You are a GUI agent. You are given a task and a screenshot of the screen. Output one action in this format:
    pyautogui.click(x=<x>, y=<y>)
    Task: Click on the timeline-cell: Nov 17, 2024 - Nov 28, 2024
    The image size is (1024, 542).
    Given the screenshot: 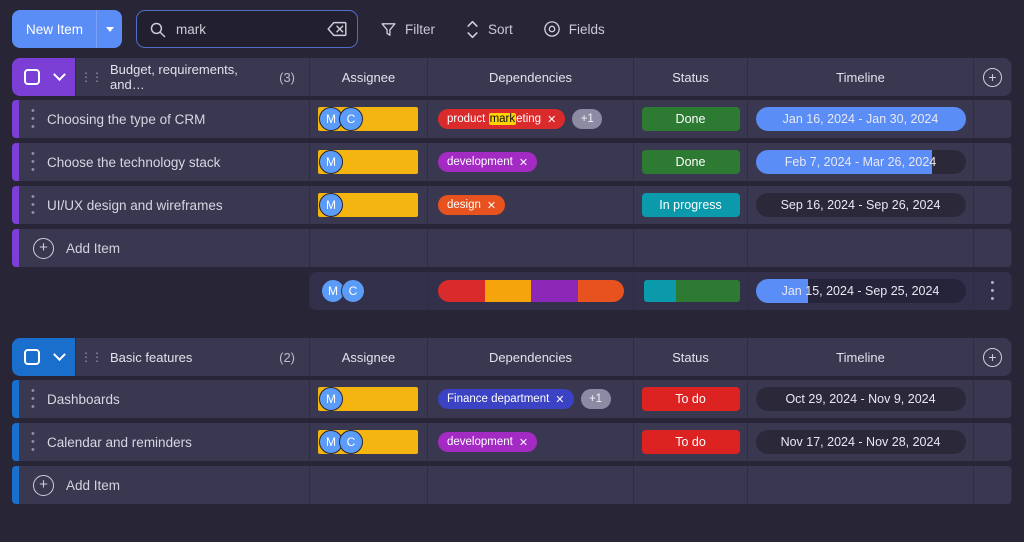 What is the action you would take?
    pyautogui.click(x=861, y=442)
    